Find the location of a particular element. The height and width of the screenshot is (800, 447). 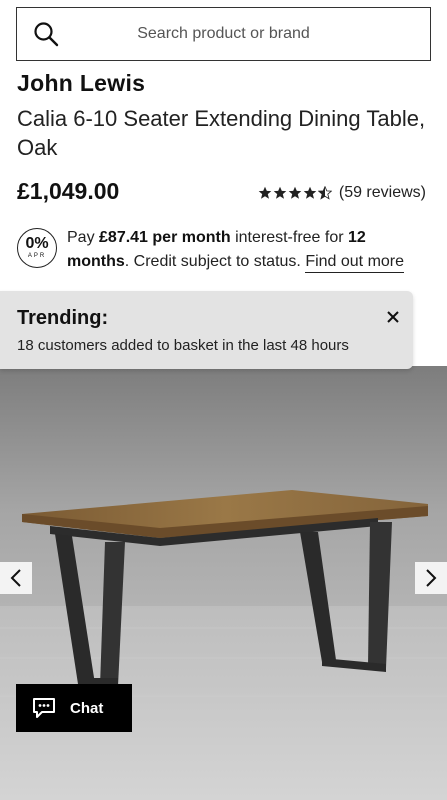

next-image-button is located at coordinates (431, 578).